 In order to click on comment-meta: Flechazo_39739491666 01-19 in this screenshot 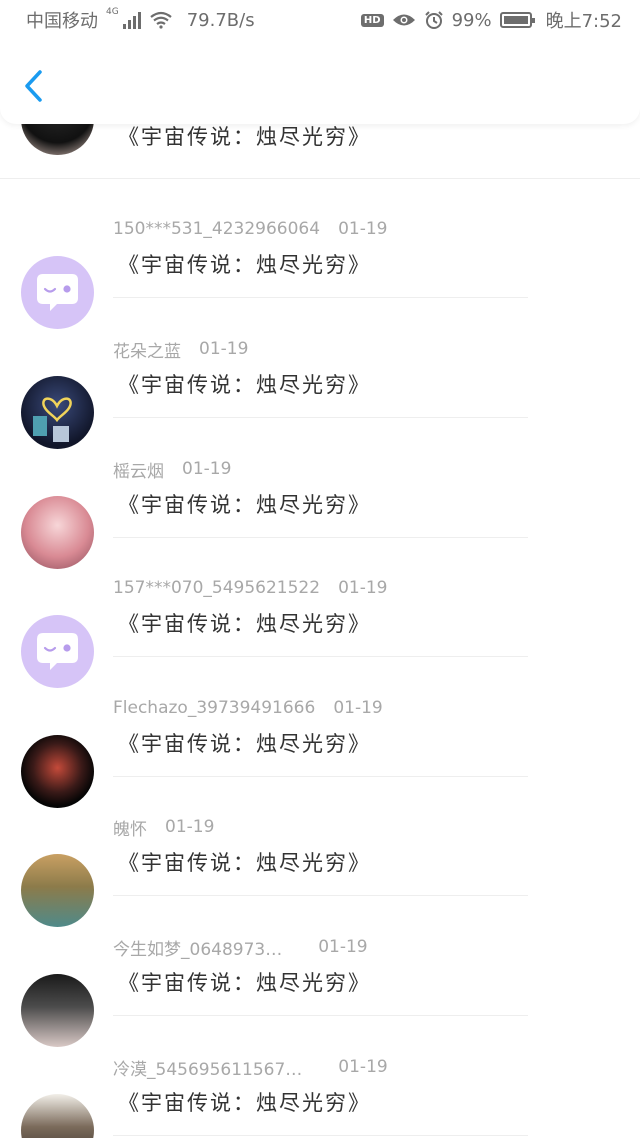, I will do `click(248, 708)`.